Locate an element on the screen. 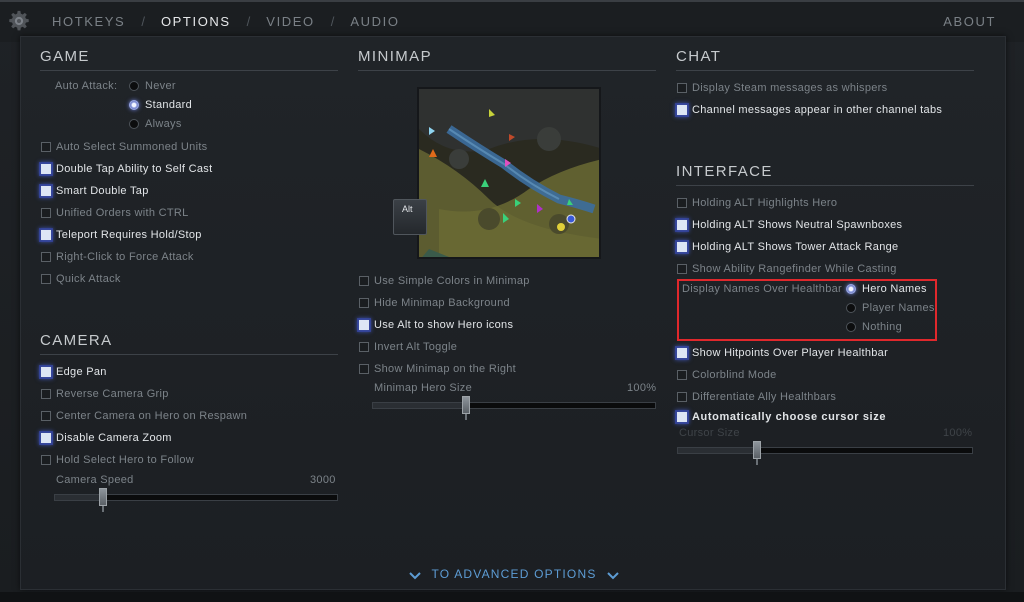  checkbox-quick-attack: Quick Attack is located at coordinates (81, 279).